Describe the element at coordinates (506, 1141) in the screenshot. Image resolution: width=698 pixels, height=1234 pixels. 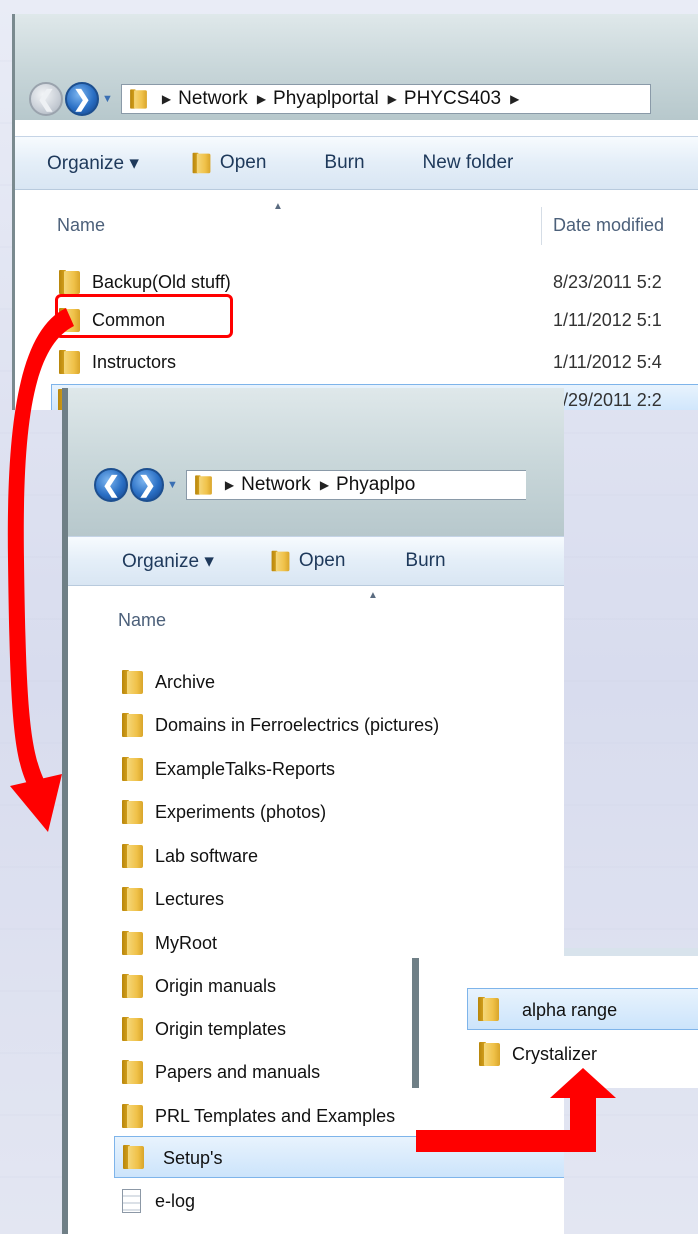
I see `elbow-arrow-horizontal` at that location.